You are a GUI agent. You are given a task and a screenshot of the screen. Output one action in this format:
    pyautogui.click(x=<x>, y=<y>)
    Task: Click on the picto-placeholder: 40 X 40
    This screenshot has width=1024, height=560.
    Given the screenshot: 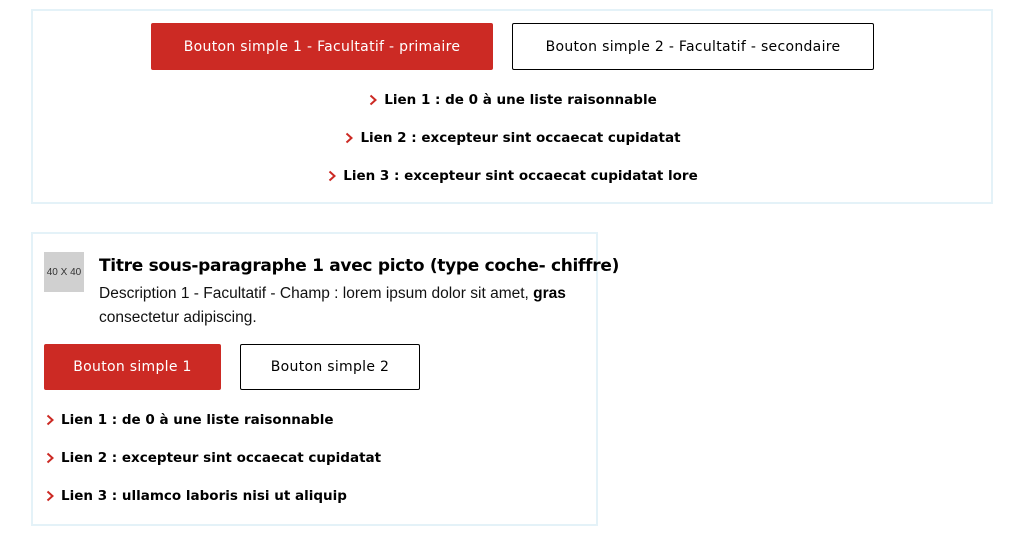 What is the action you would take?
    pyautogui.click(x=64, y=272)
    